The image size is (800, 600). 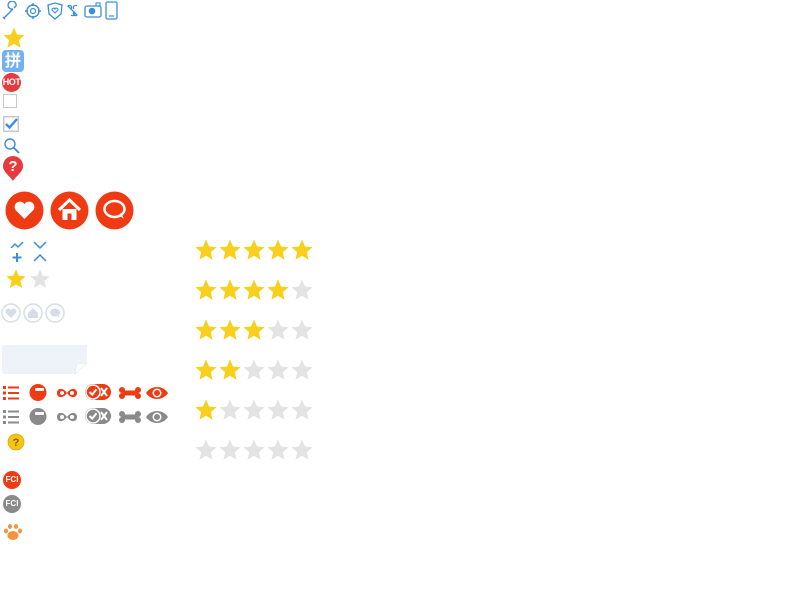 I want to click on top-icon-row, so click(x=61, y=10).